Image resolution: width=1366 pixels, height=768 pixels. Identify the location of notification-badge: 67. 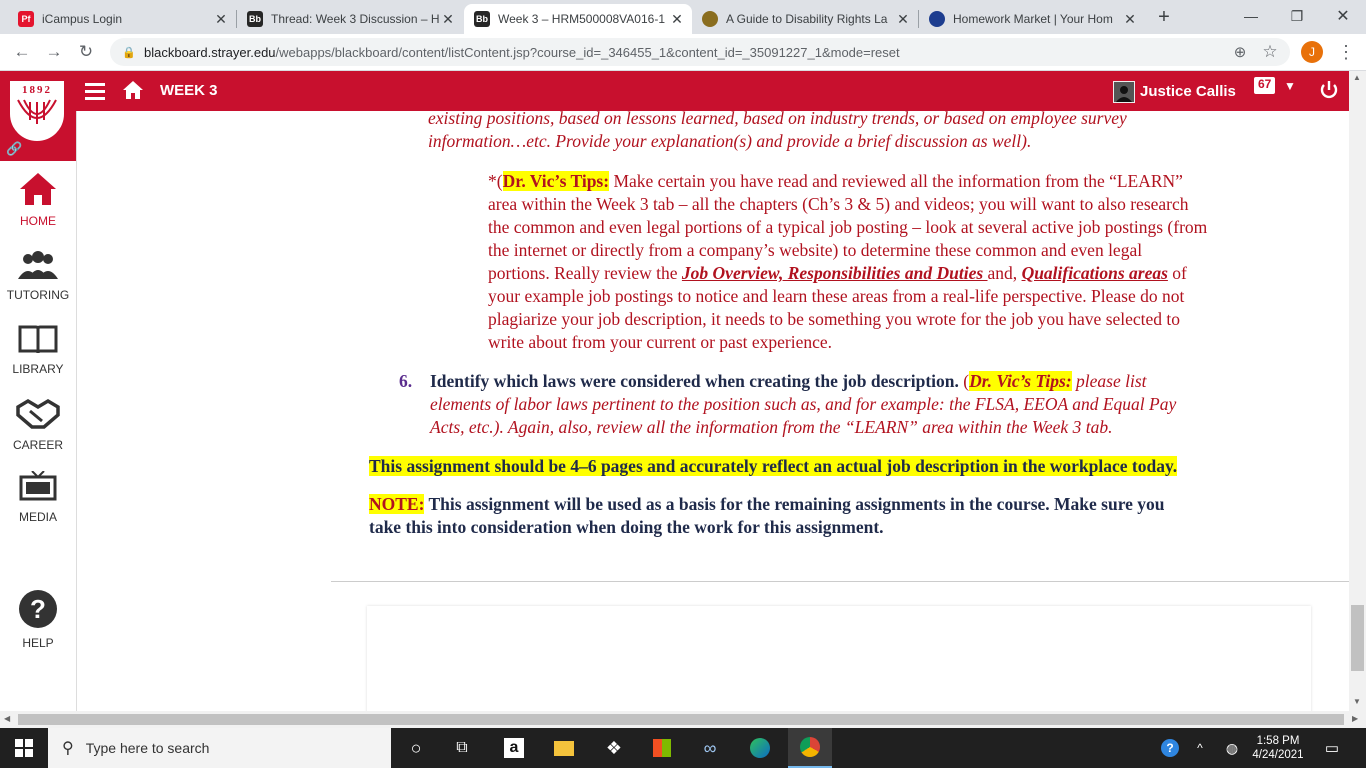
(1265, 85).